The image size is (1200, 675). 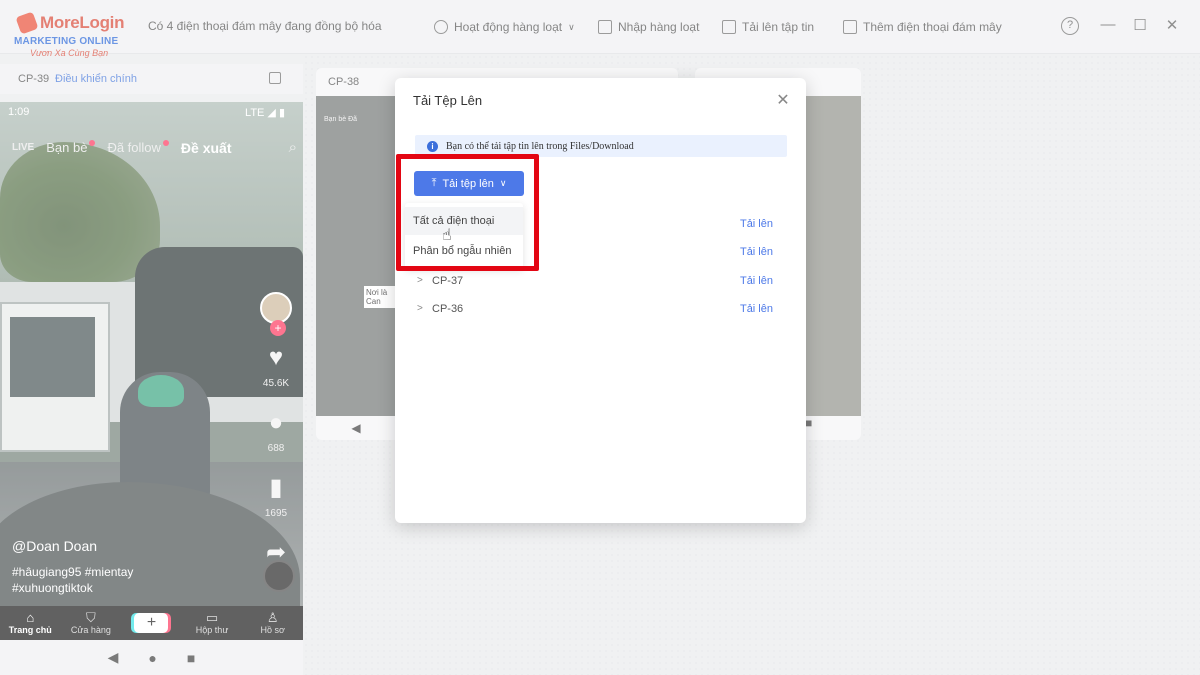 What do you see at coordinates (599, 283) in the screenshot?
I see `phone-row: > CP-37 Tải lên` at bounding box center [599, 283].